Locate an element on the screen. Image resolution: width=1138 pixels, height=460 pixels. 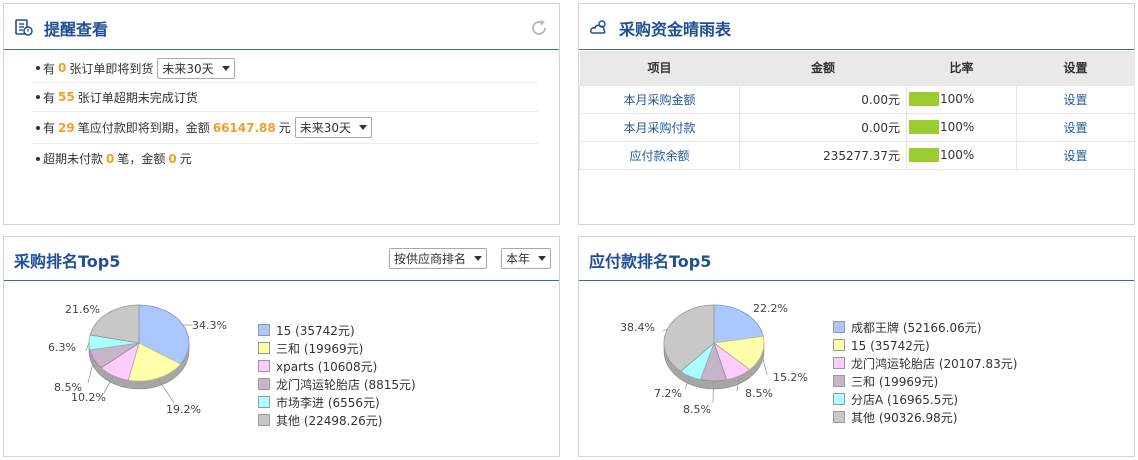
purchase-rank-pie-chart: 34.3%19.2%10.2%8.5%6.3%21.6% is located at coordinates (137, 359).